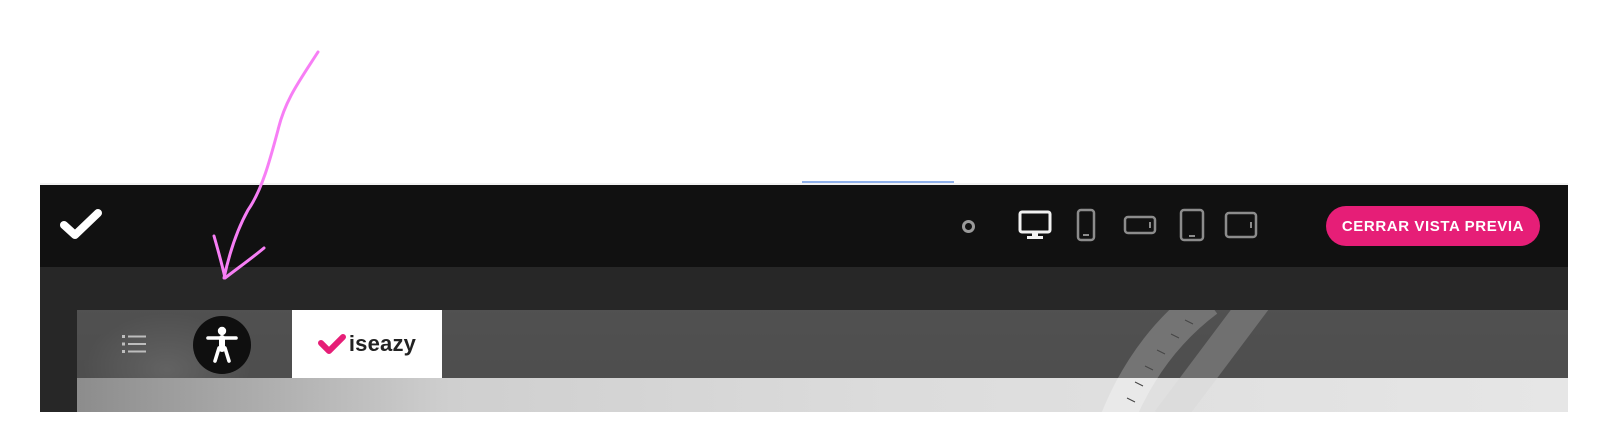 Image resolution: width=1600 pixels, height=441 pixels. I want to click on tablet-portrait-icon, so click(1192, 225).